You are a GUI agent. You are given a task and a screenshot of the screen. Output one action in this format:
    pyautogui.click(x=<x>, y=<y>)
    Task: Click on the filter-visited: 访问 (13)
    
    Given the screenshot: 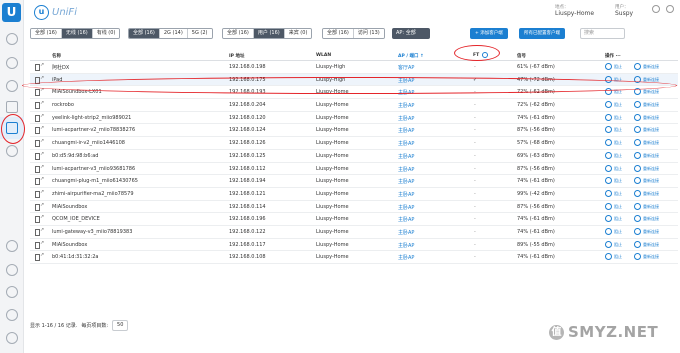 What is the action you would take?
    pyautogui.click(x=368, y=33)
    